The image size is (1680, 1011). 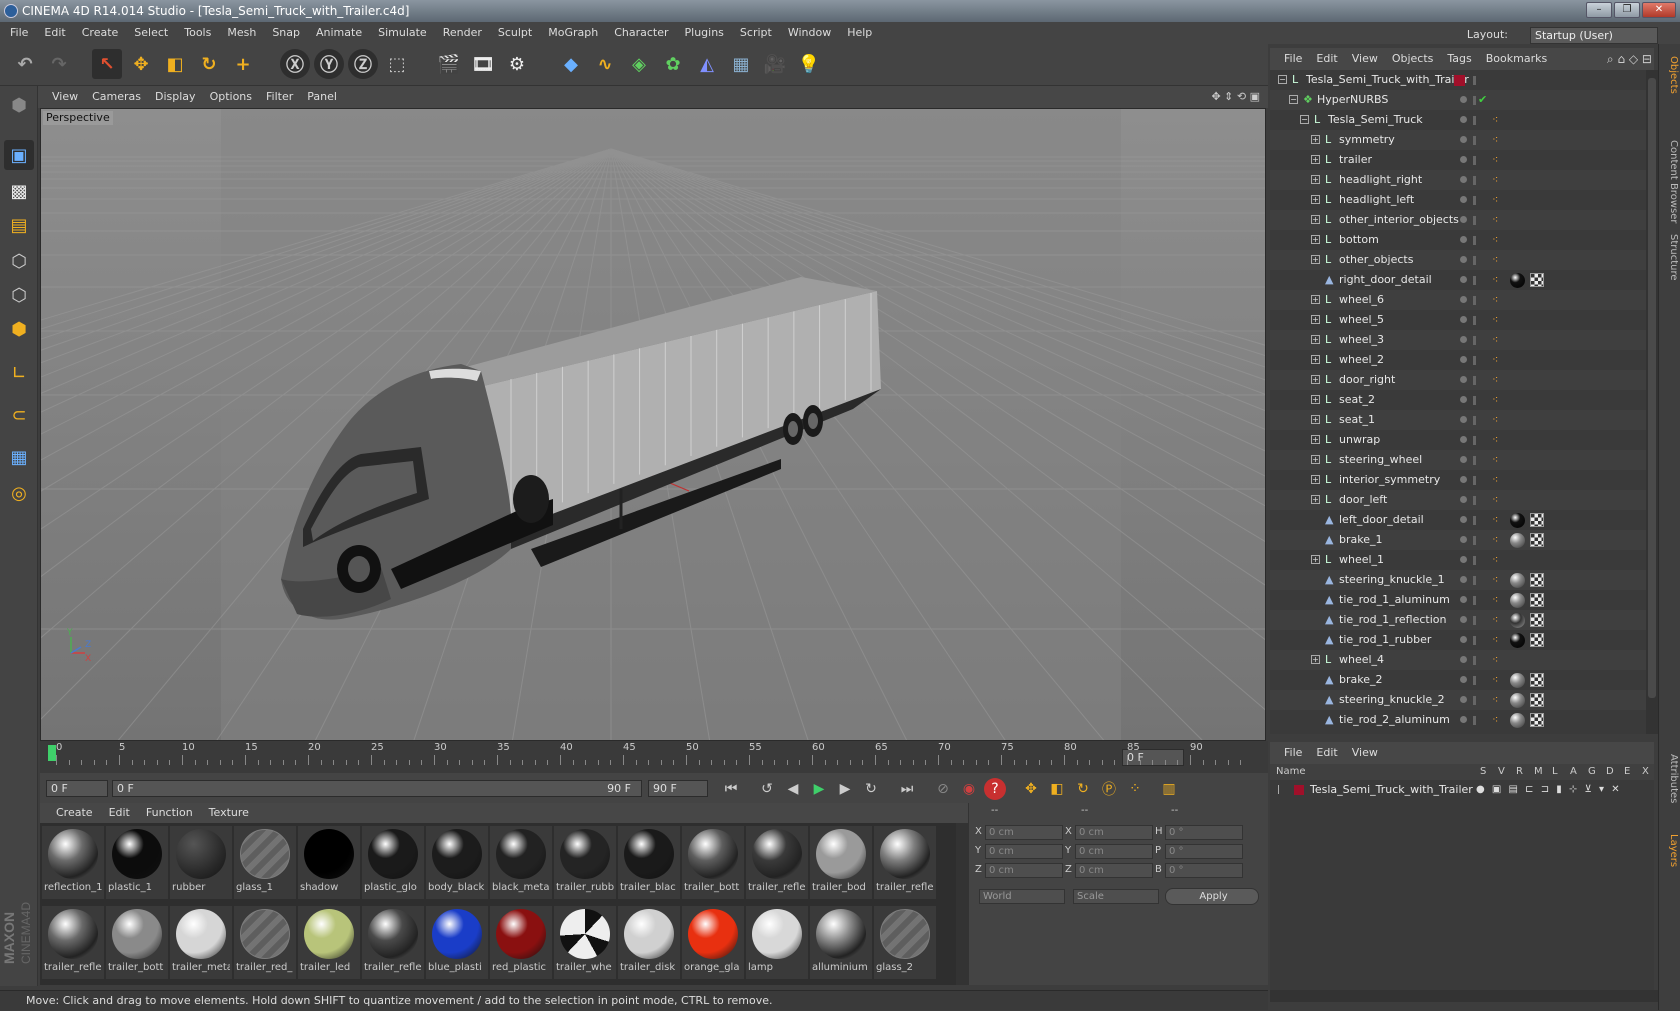 What do you see at coordinates (1670, 75) in the screenshot?
I see `side-tab-objects: Objects` at bounding box center [1670, 75].